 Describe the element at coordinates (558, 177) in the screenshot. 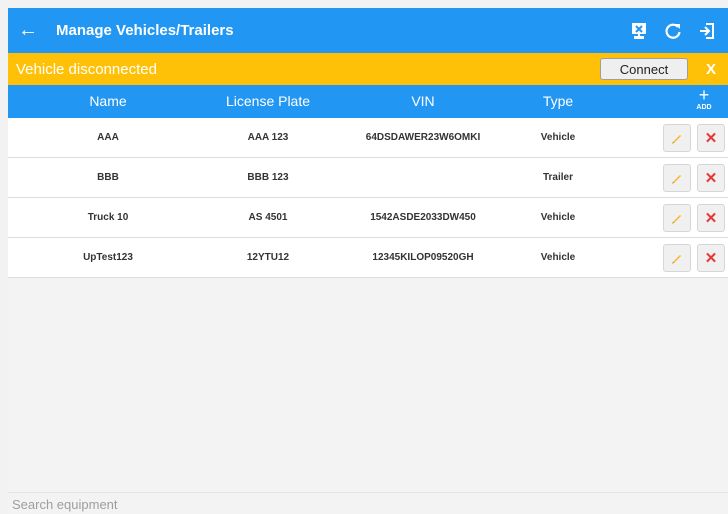

I see `cell-type: Trailer` at that location.